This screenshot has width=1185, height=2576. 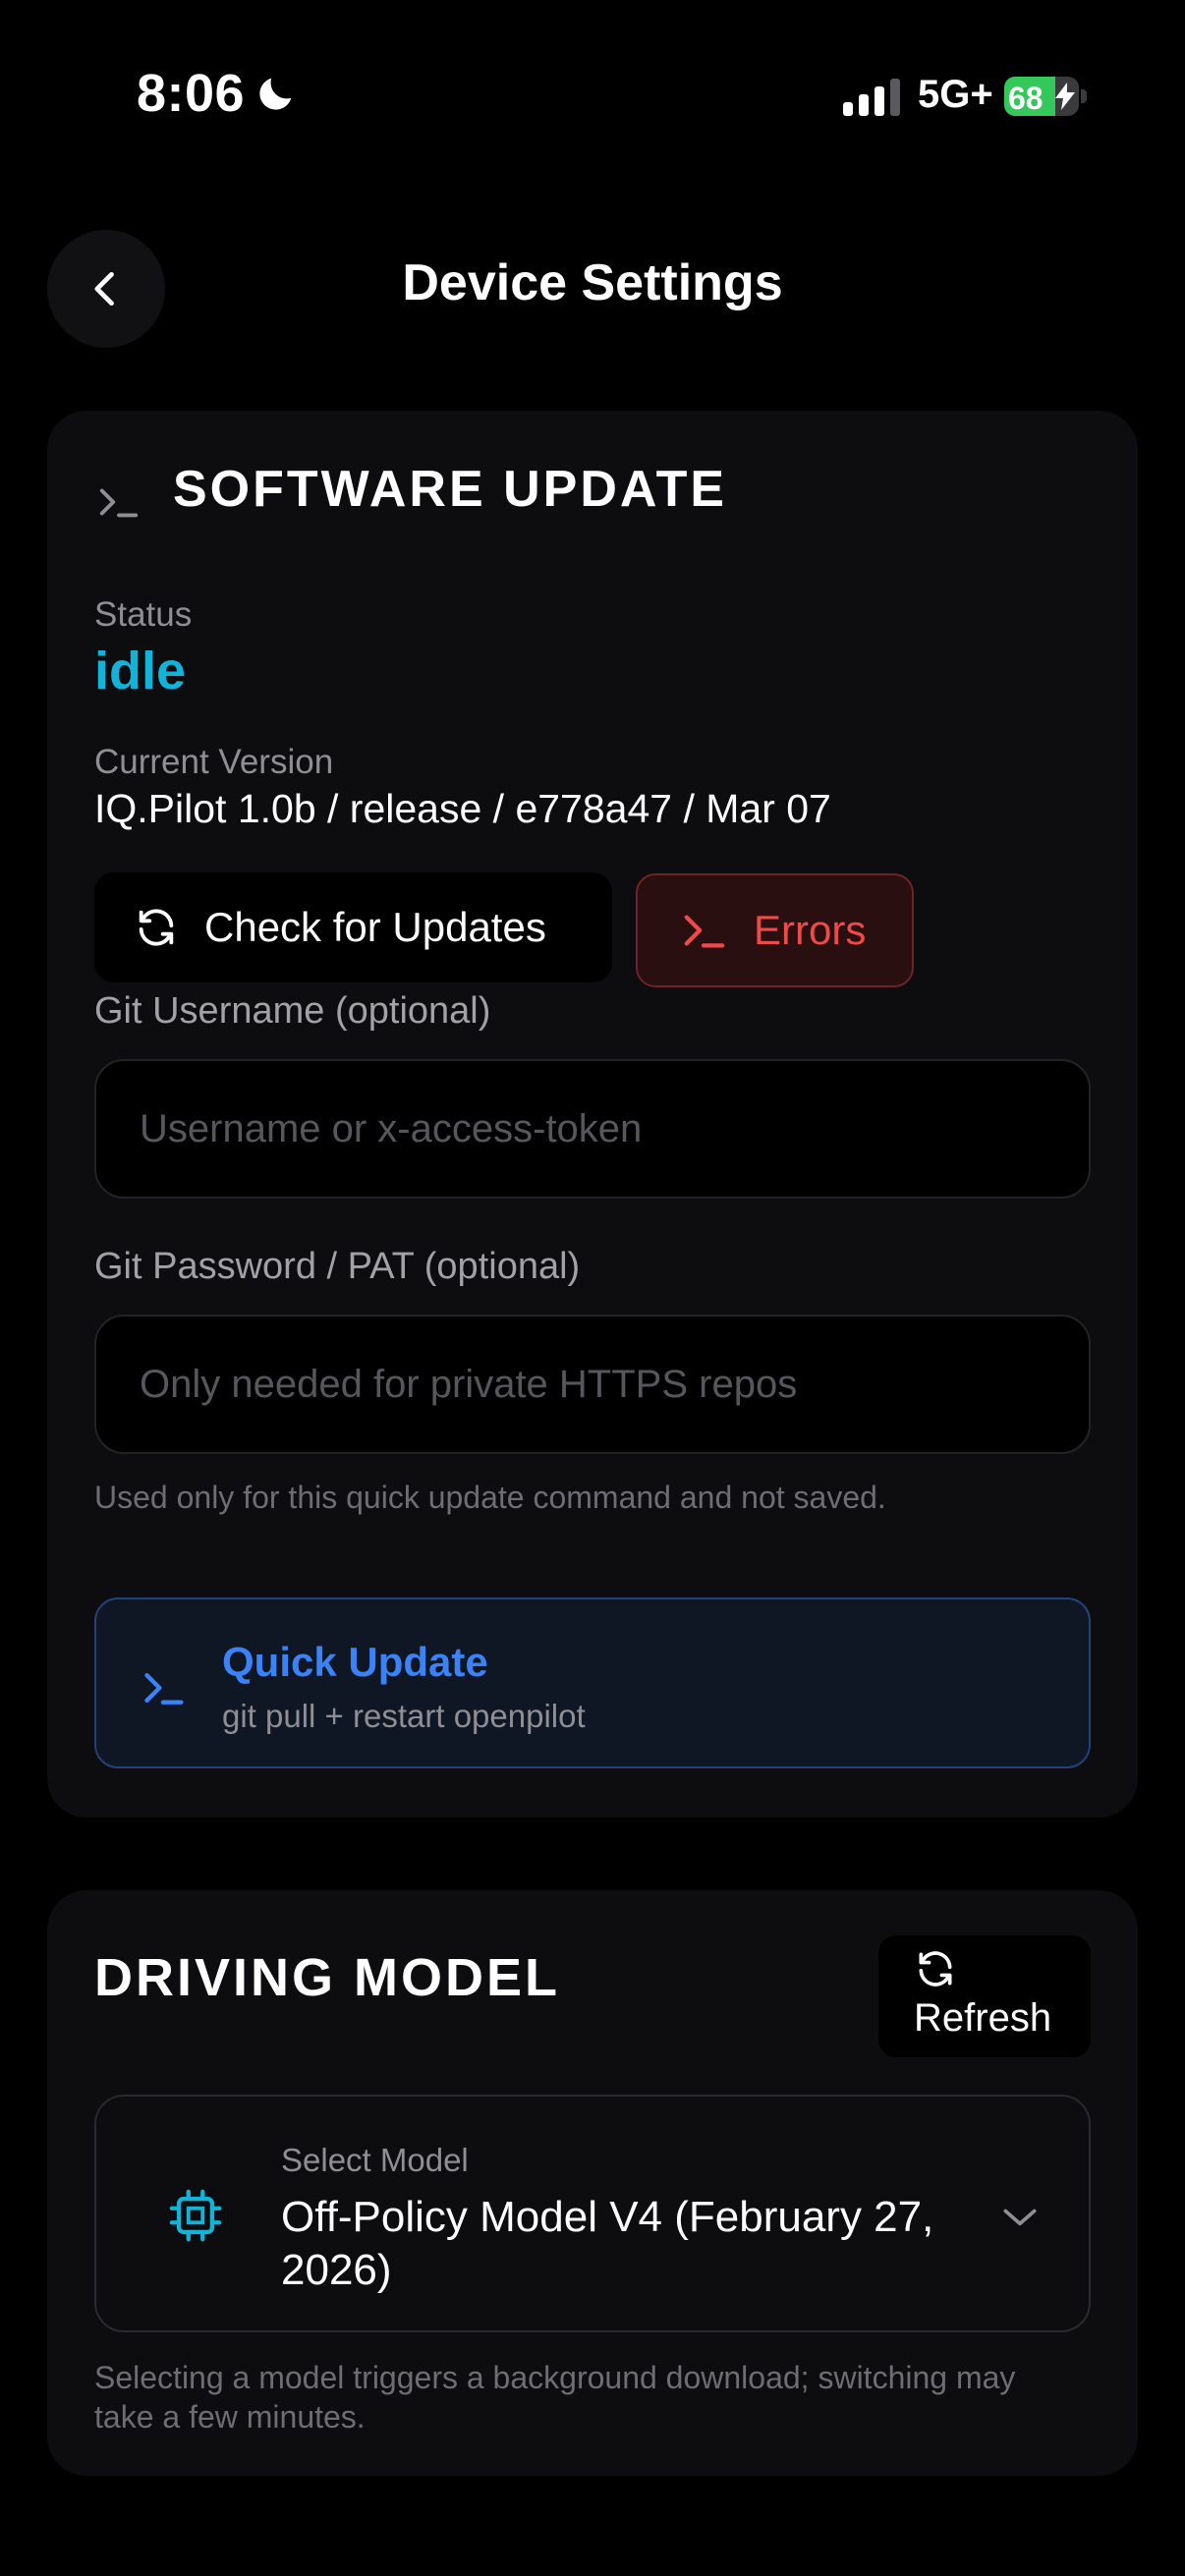 I want to click on network-type: 5G+, so click(x=956, y=94).